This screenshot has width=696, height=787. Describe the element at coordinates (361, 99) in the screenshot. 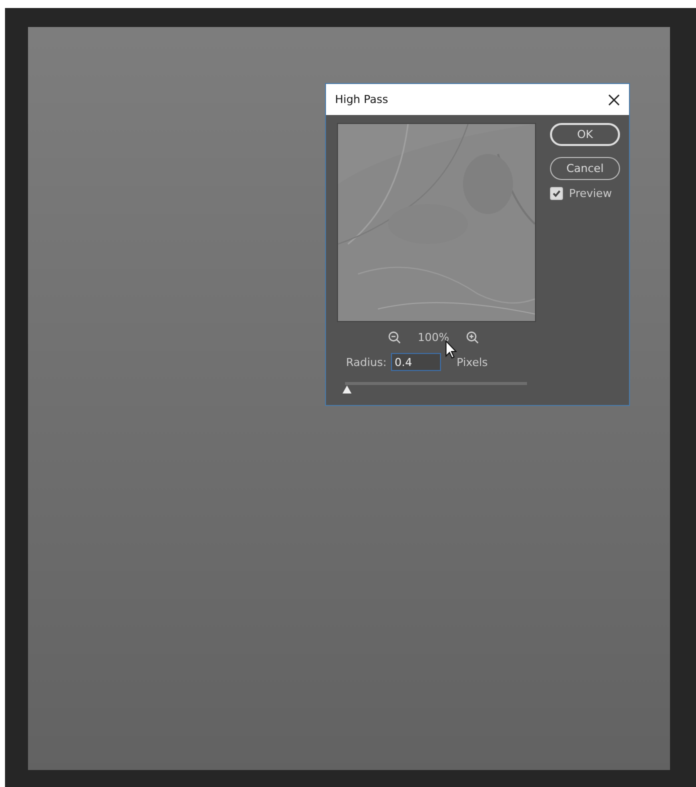

I see `dialog-title: High Pass` at that location.